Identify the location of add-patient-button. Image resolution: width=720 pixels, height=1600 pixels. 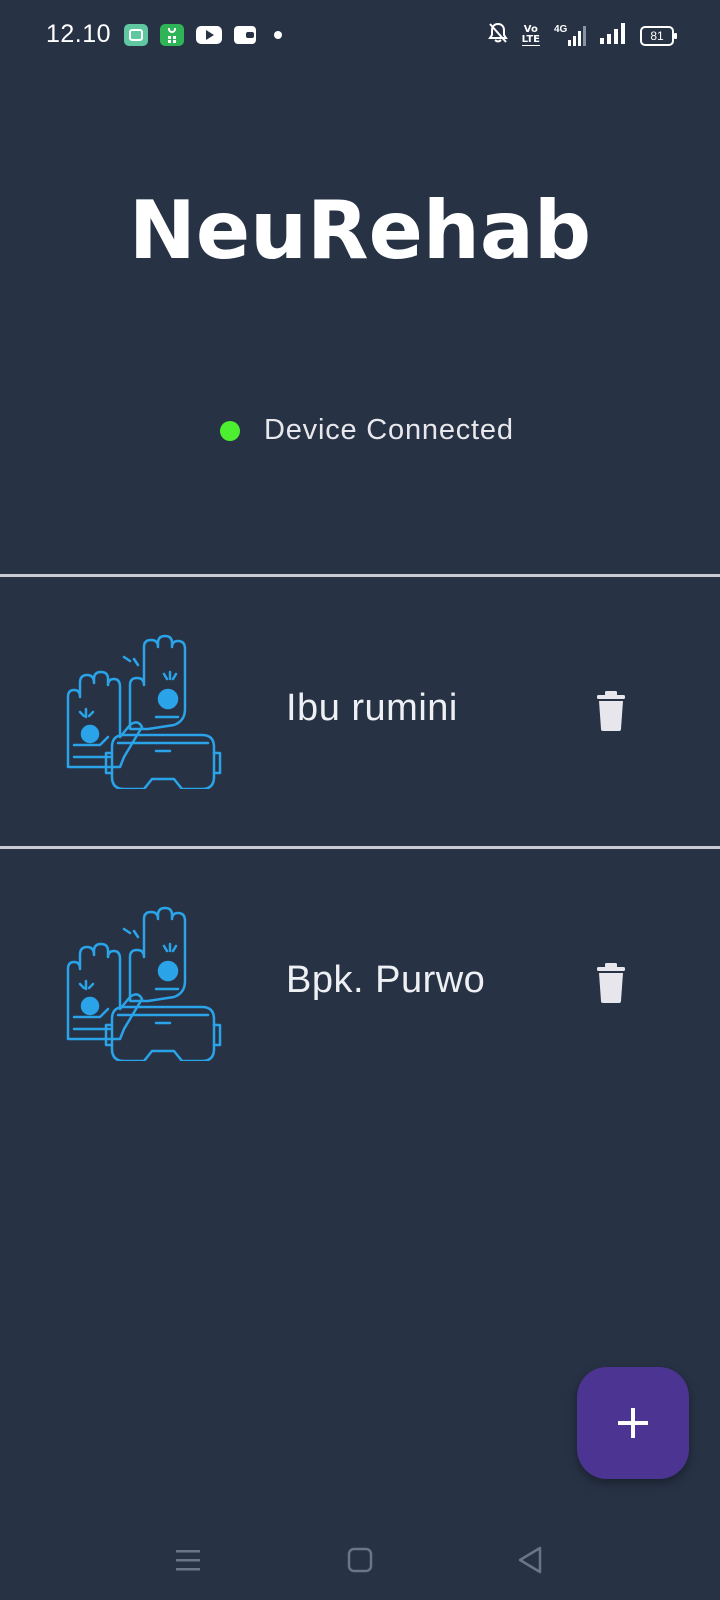
(633, 1423).